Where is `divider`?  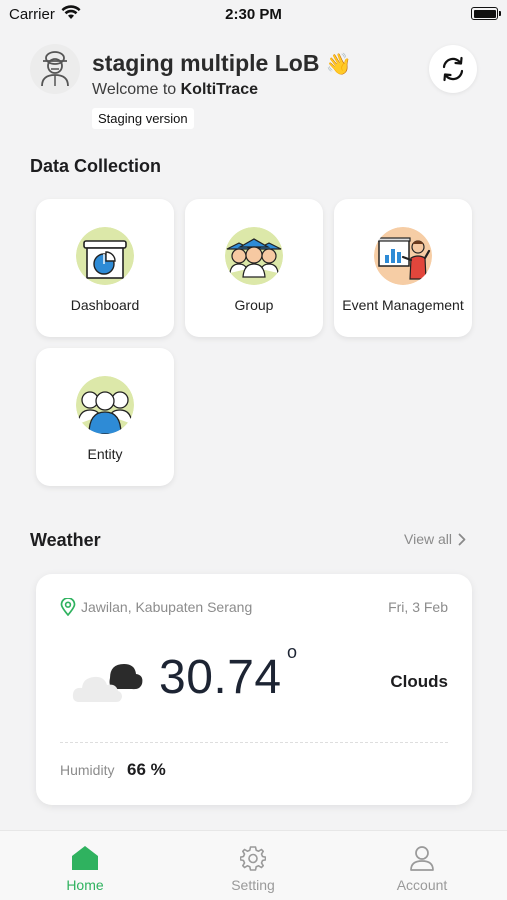
divider is located at coordinates (254, 742).